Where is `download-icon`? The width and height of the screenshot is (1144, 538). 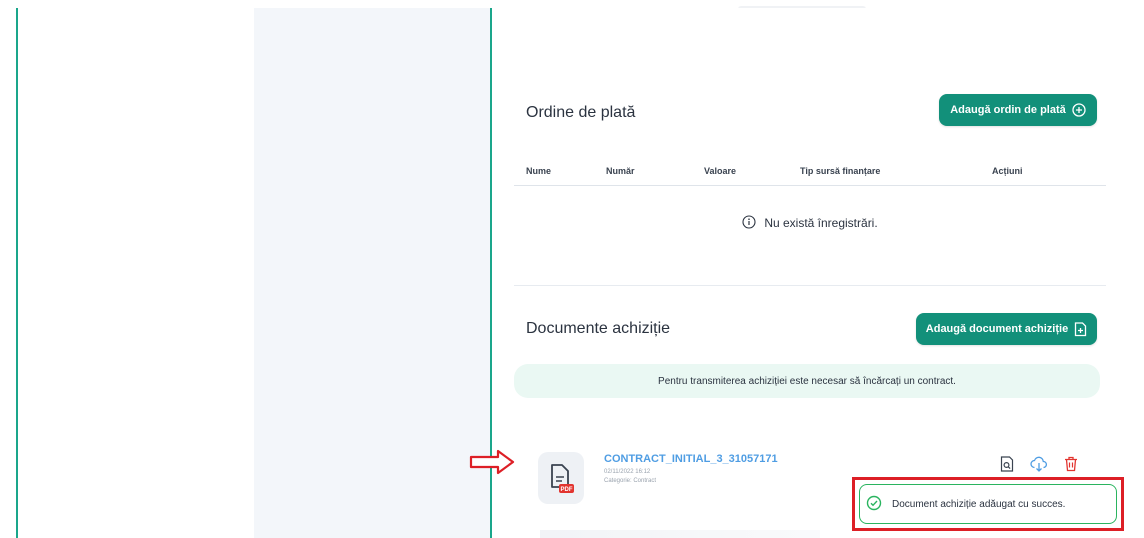 download-icon is located at coordinates (1039, 466).